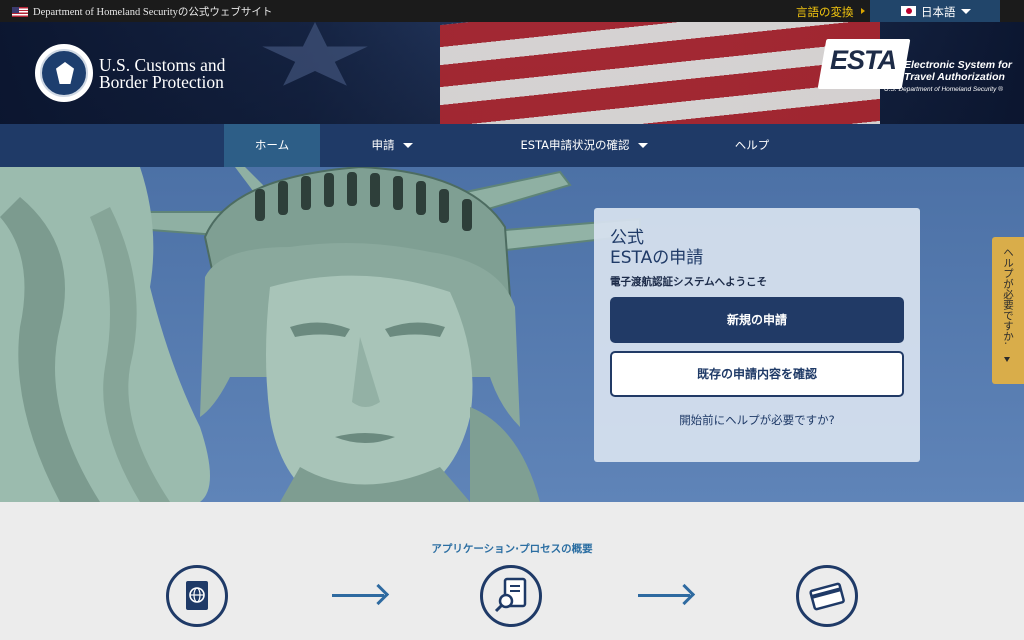  I want to click on nav-item-check-status: ESTA申請状況の確認, so click(584, 145).